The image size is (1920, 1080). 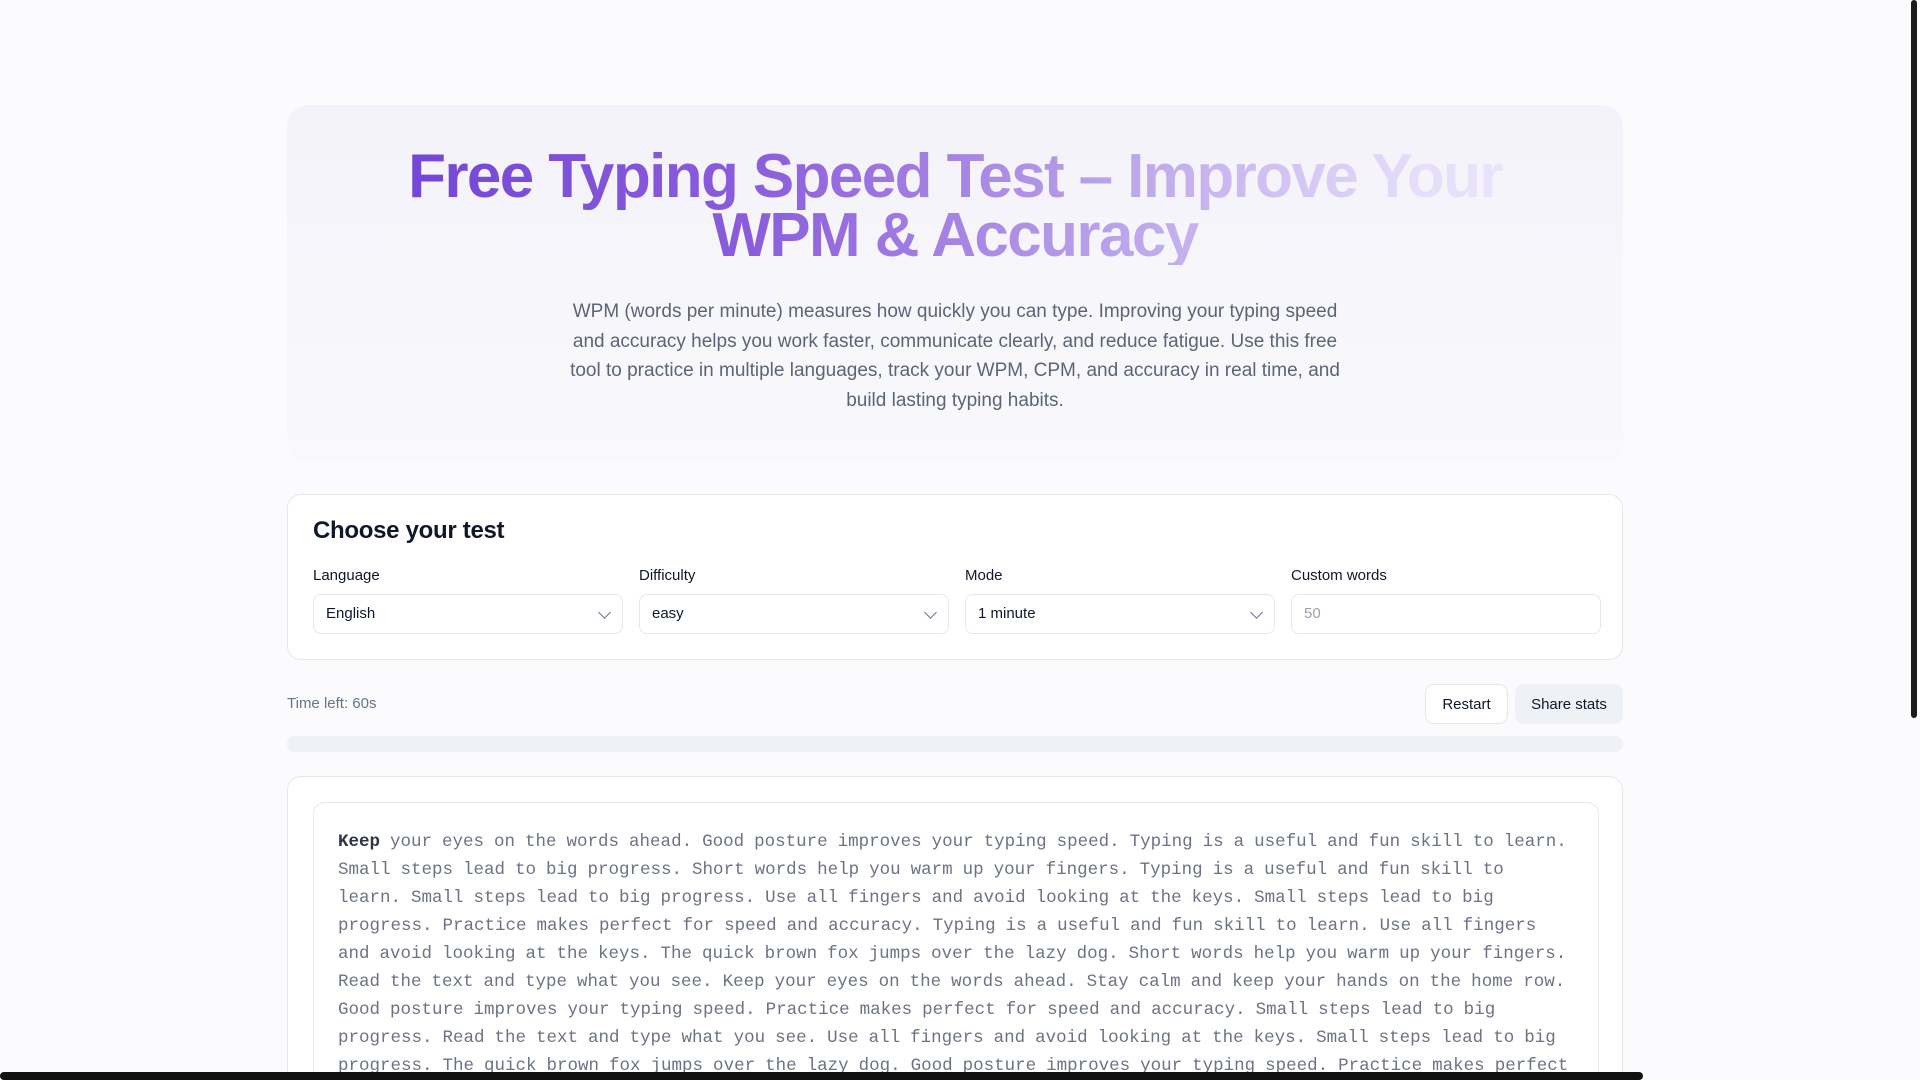 I want to click on custom-words-placeholder: 50, so click(x=1312, y=613).